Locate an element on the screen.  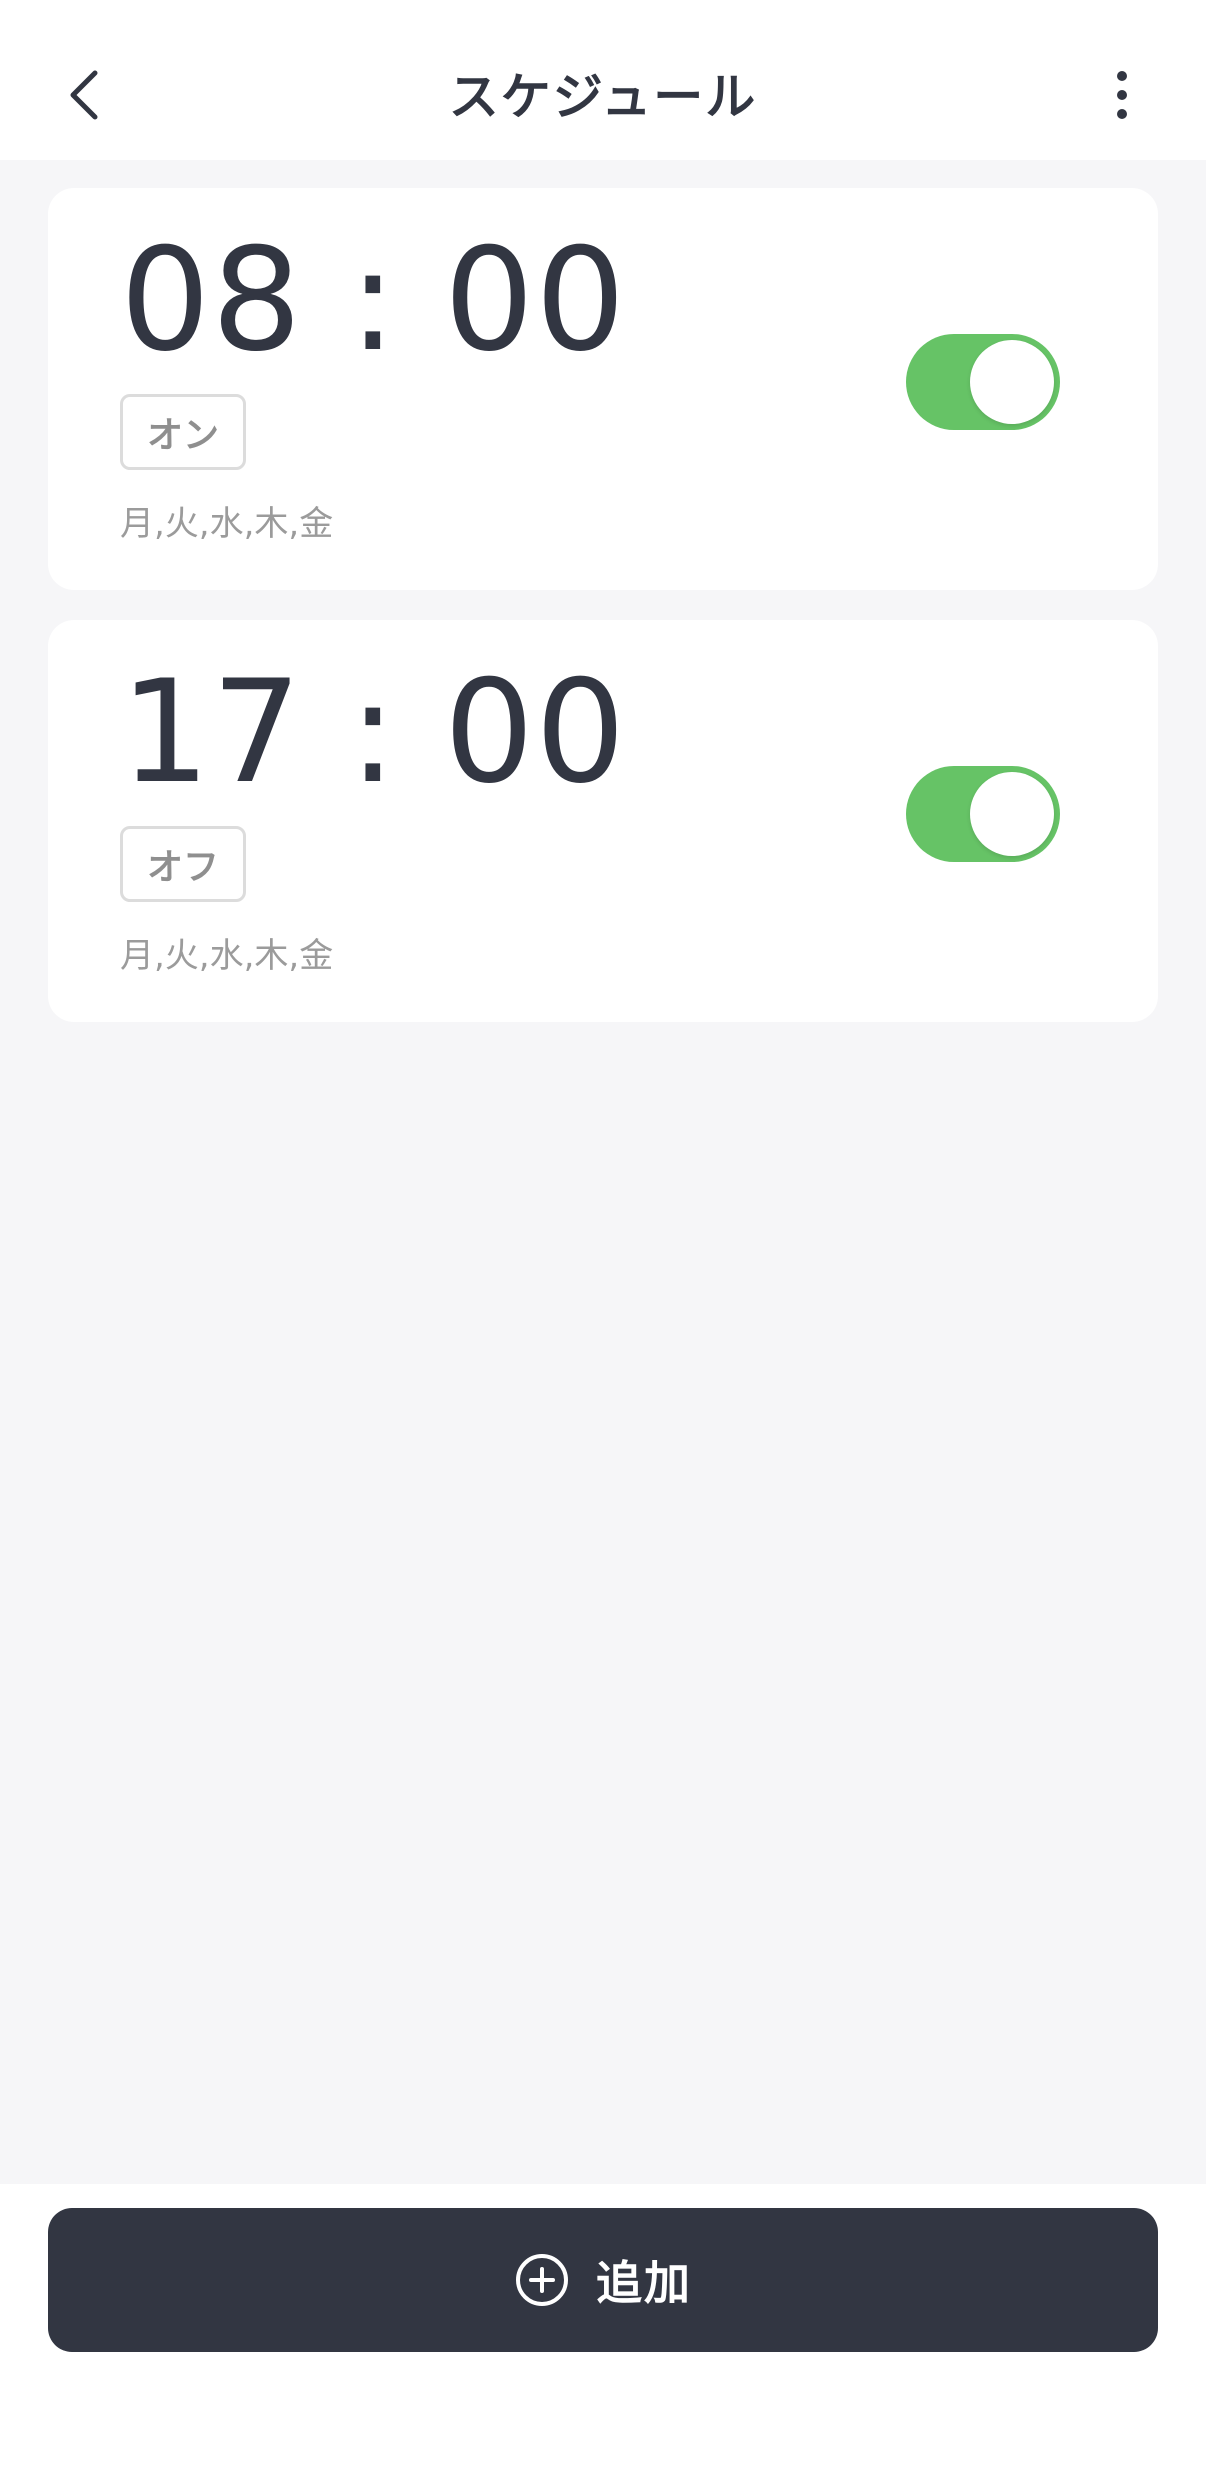
app-header: スケジュール is located at coordinates (603, 80).